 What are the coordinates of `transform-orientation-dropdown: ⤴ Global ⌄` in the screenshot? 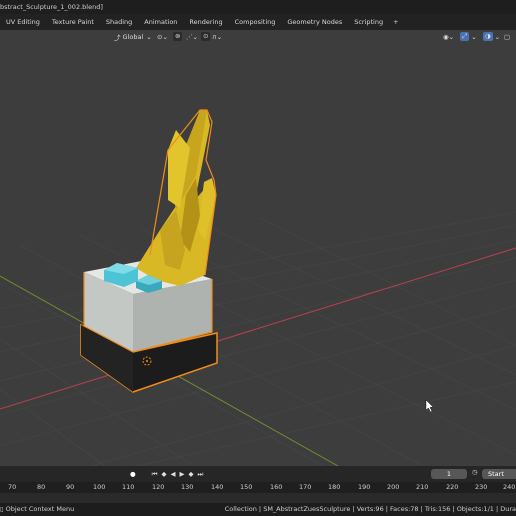 It's located at (133, 36).